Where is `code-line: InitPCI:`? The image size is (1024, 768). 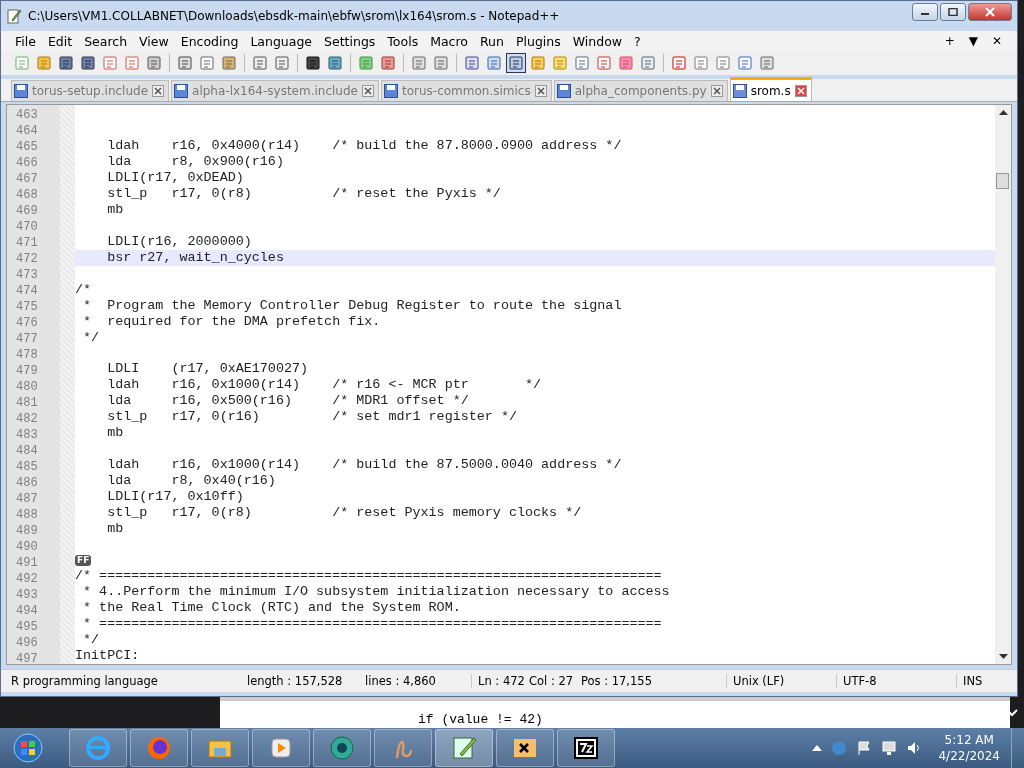
code-line: InitPCI: is located at coordinates (107, 656).